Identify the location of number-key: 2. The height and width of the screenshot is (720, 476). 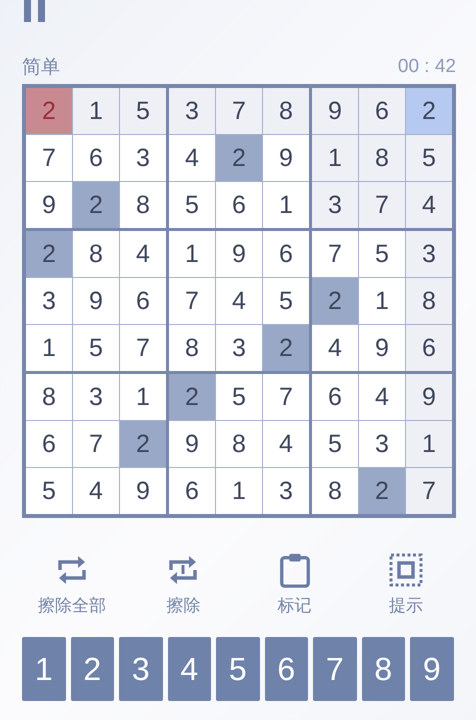
(92, 669).